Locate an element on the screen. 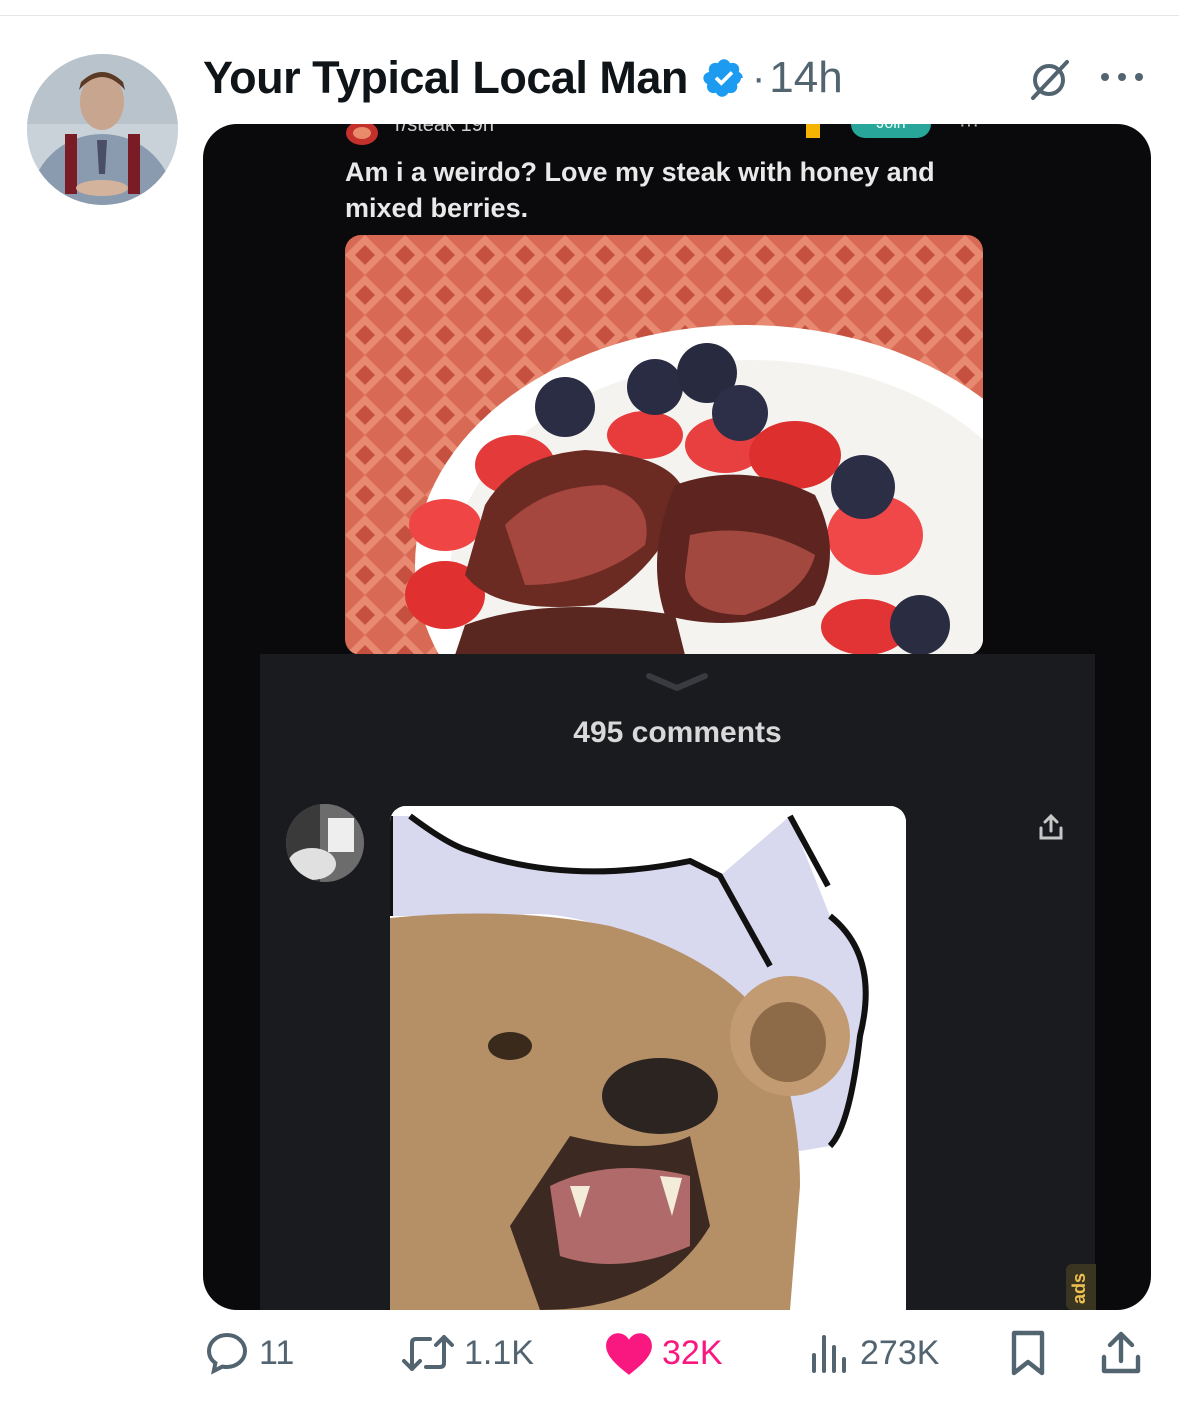  bookmark-button is located at coordinates (1028, 1353).